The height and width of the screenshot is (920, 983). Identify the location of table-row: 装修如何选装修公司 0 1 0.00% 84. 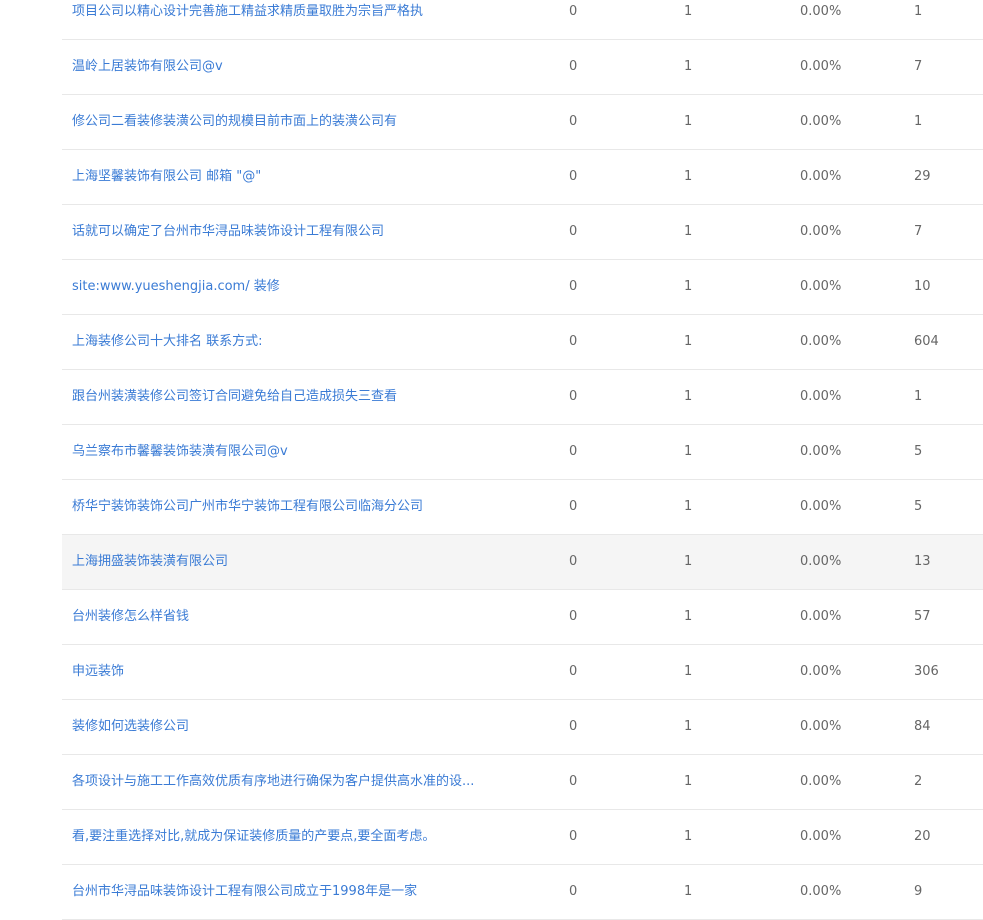
(522, 727).